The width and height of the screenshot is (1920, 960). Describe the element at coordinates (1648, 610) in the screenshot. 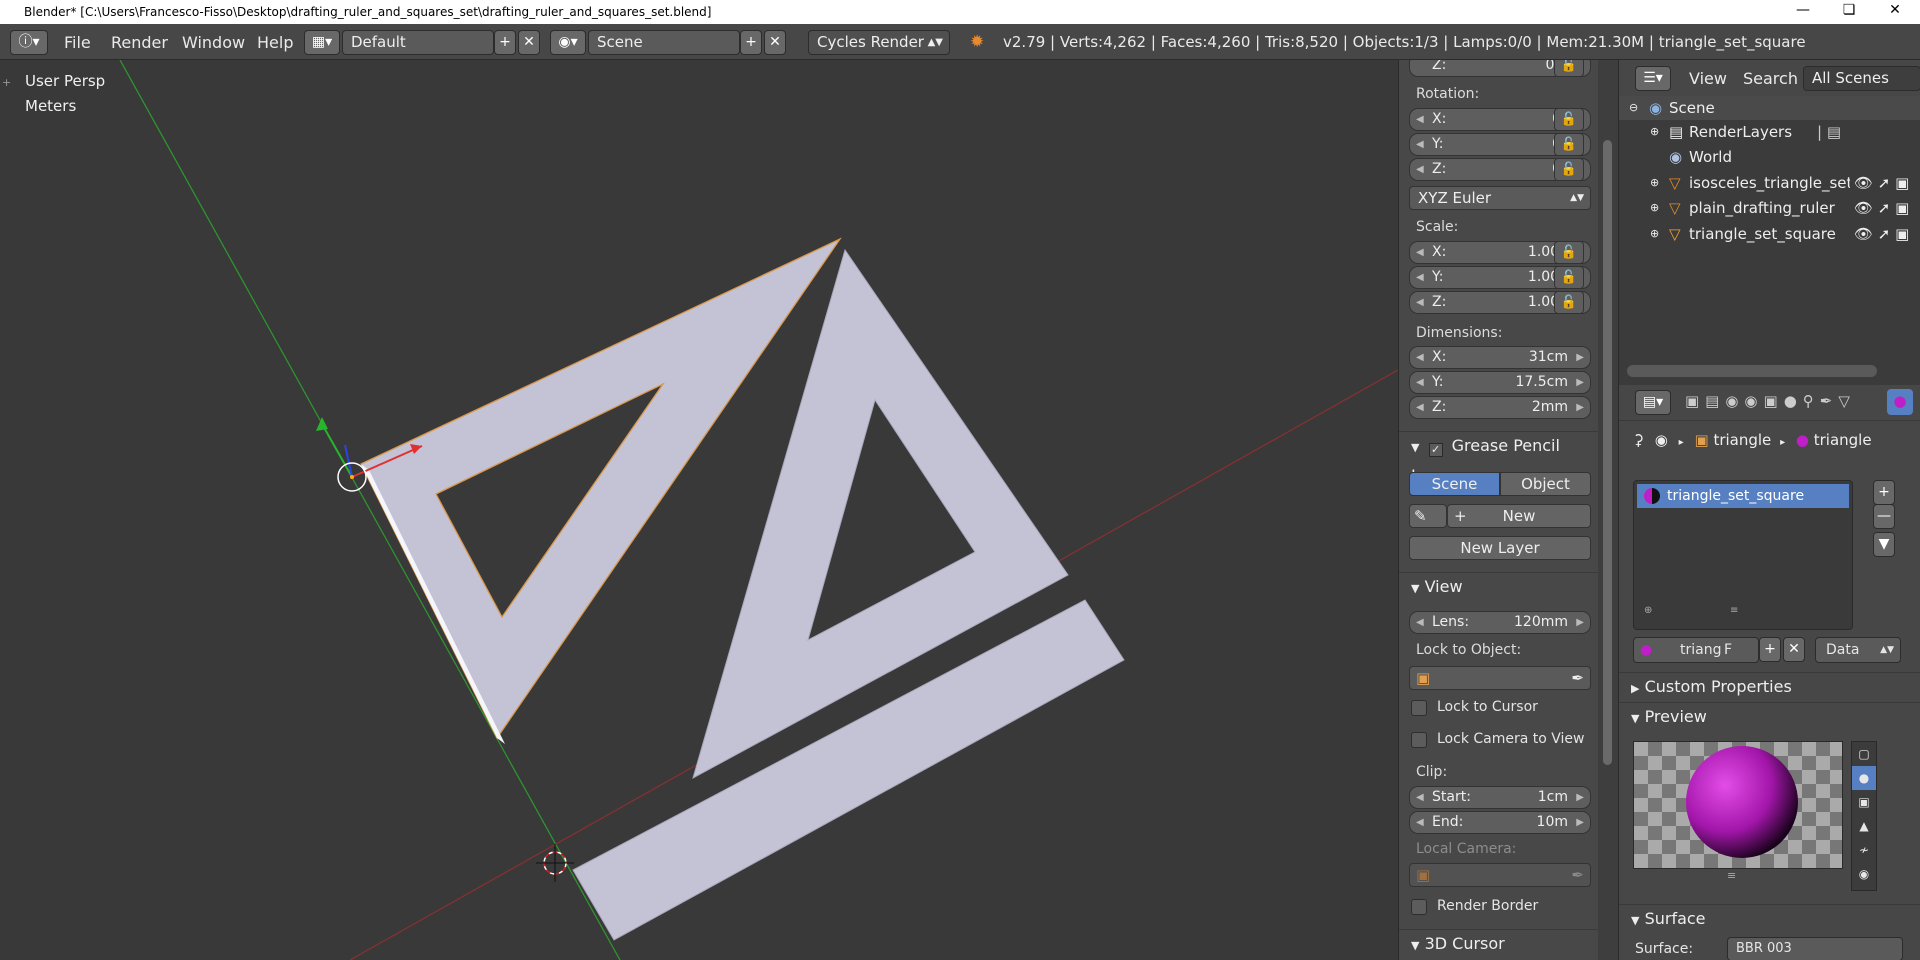

I see `list-resize-icon: ⊕` at that location.